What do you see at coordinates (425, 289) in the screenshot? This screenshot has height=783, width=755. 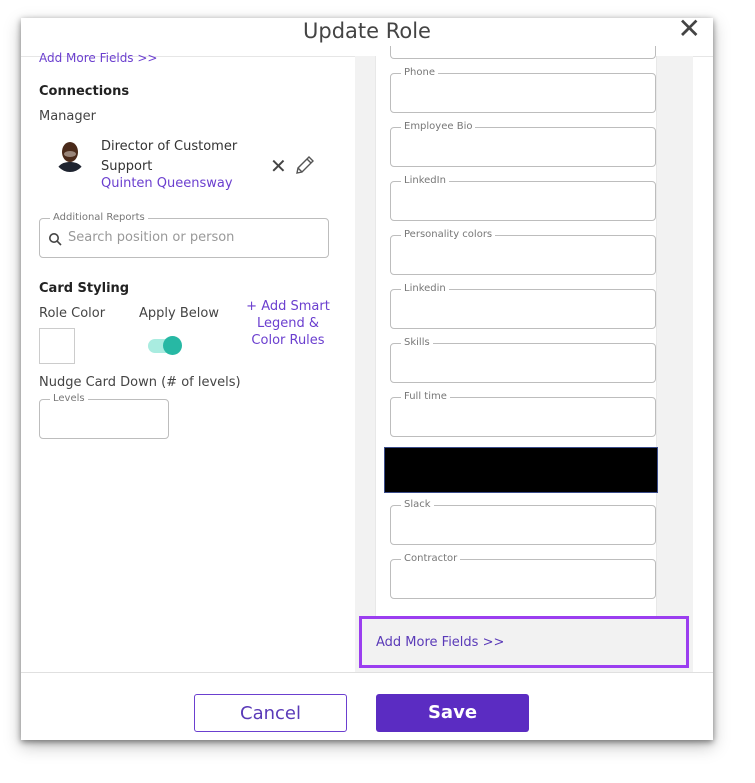 I see `field-legend: Linkedin` at bounding box center [425, 289].